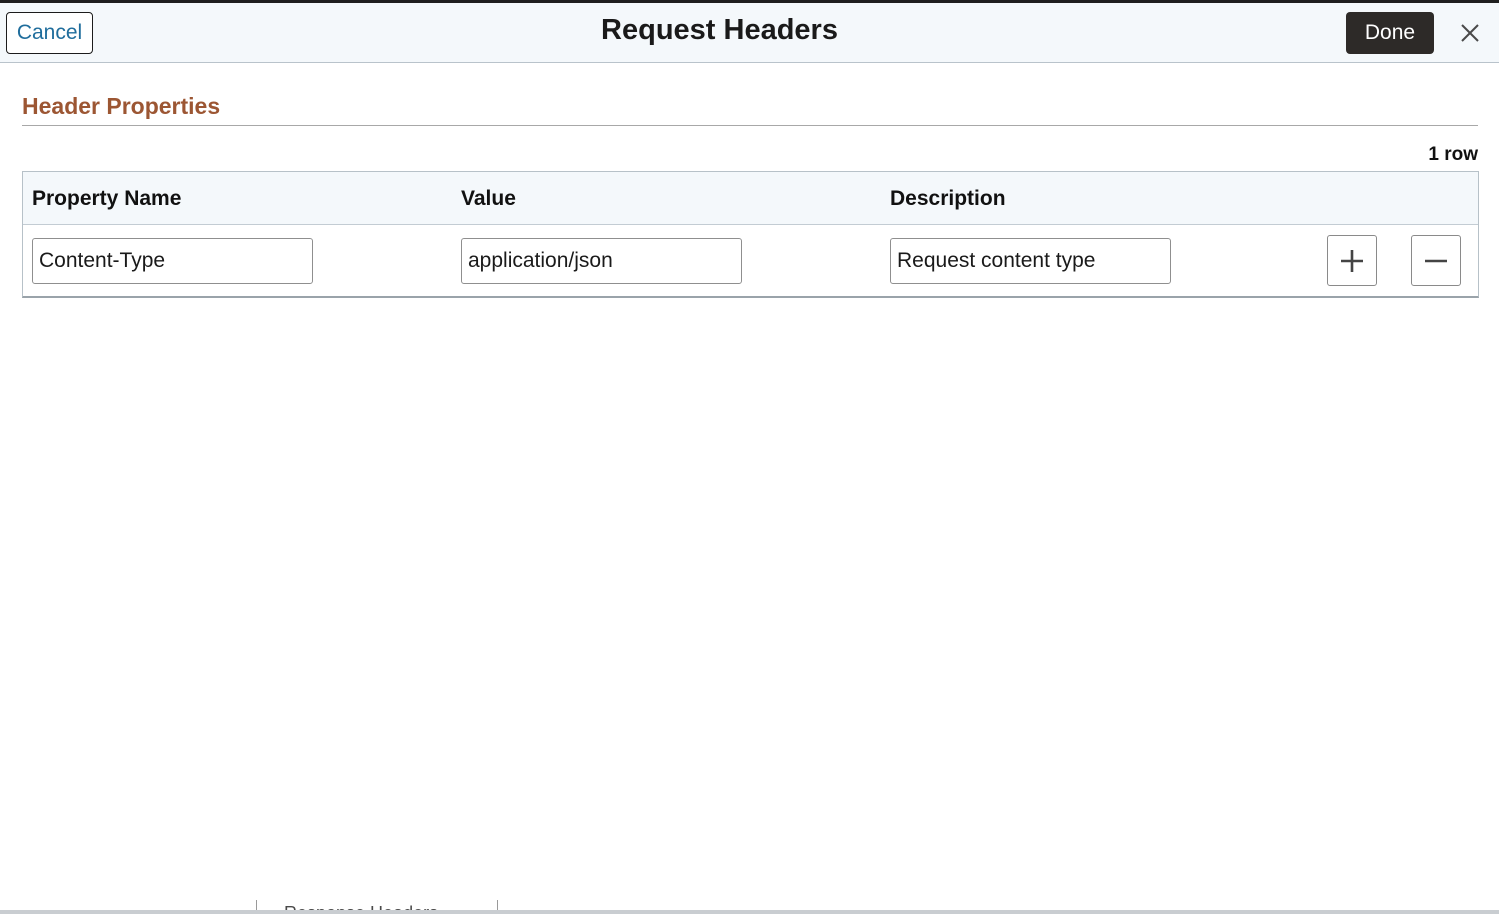 The height and width of the screenshot is (914, 1499). I want to click on row-count: 1 row, so click(1453, 154).